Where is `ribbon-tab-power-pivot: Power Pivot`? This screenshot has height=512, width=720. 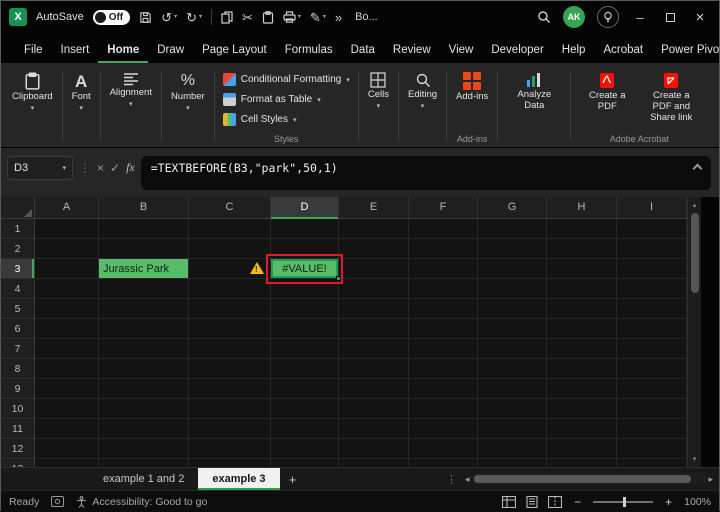
ribbon-tab-power-pivot: Power Pivot is located at coordinates (686, 50).